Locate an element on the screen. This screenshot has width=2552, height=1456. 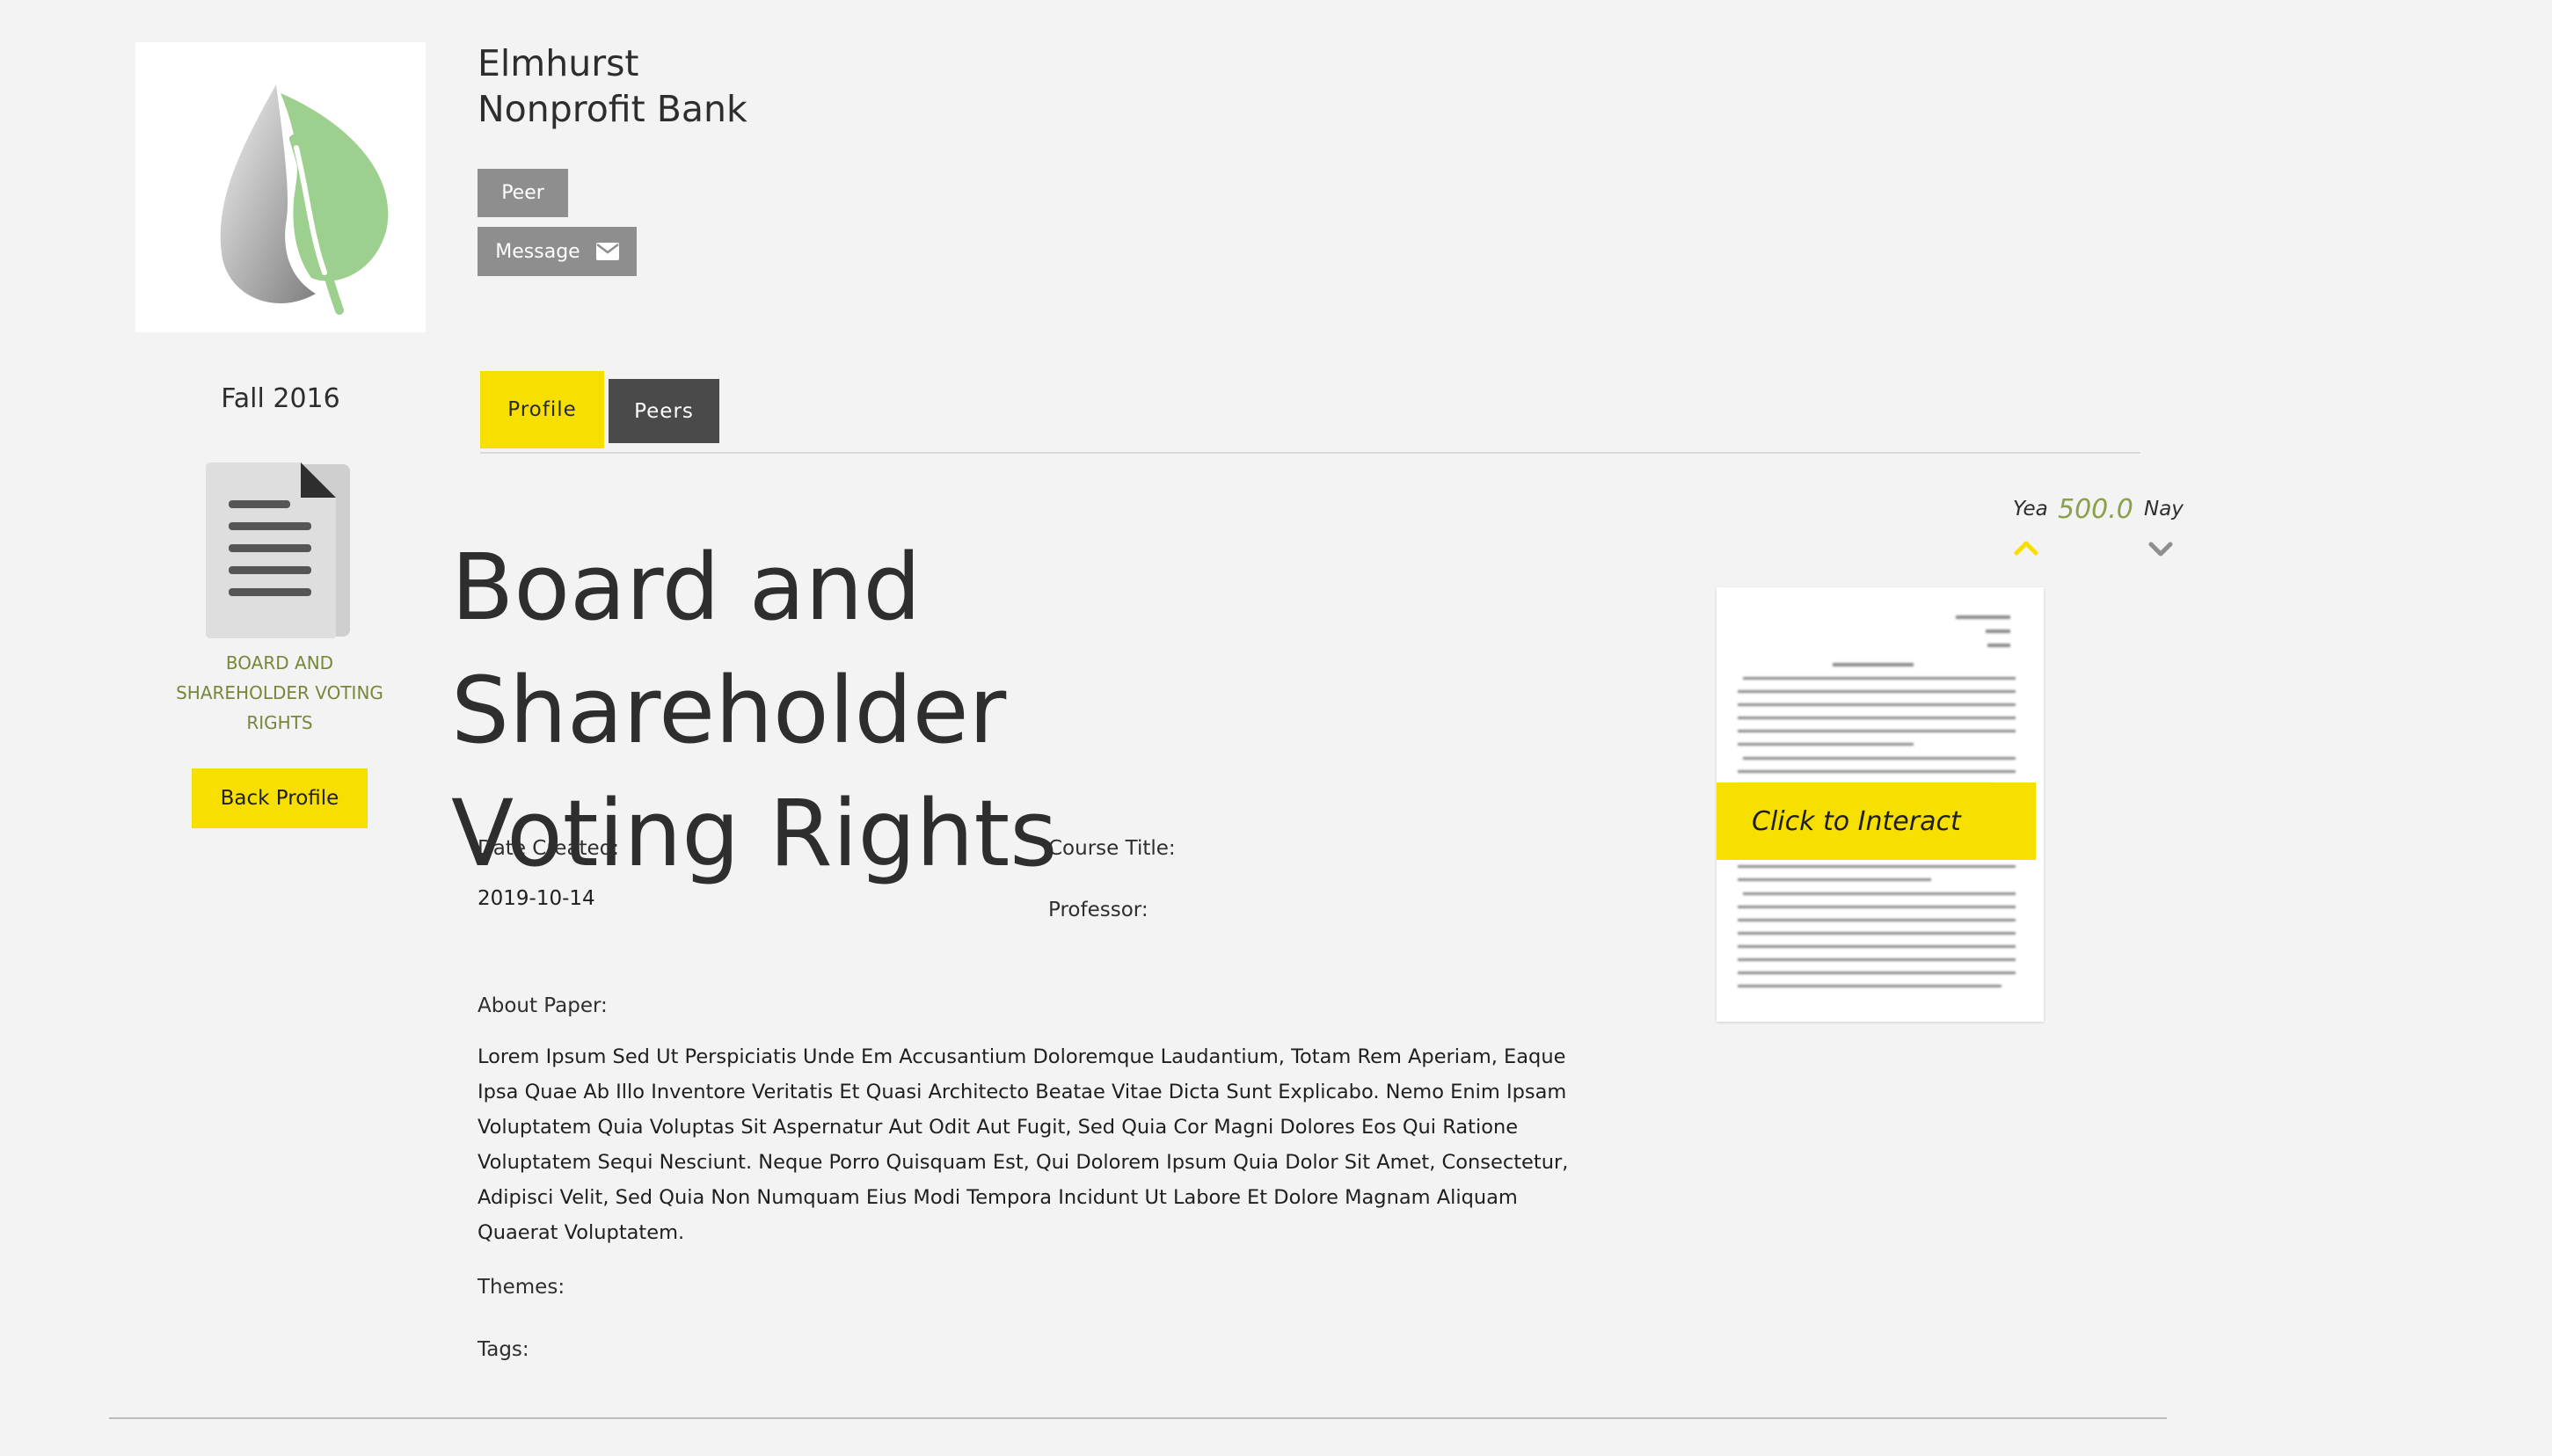
document-icon is located at coordinates (279, 551).